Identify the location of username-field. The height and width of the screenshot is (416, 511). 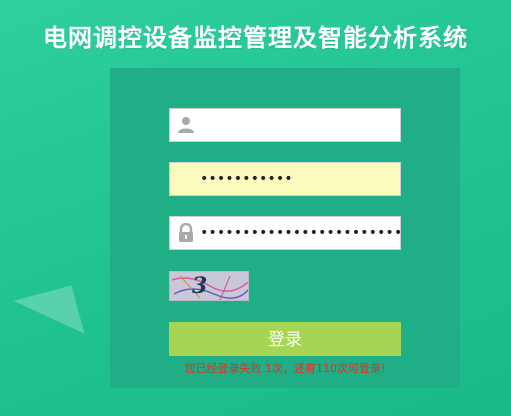
(285, 125).